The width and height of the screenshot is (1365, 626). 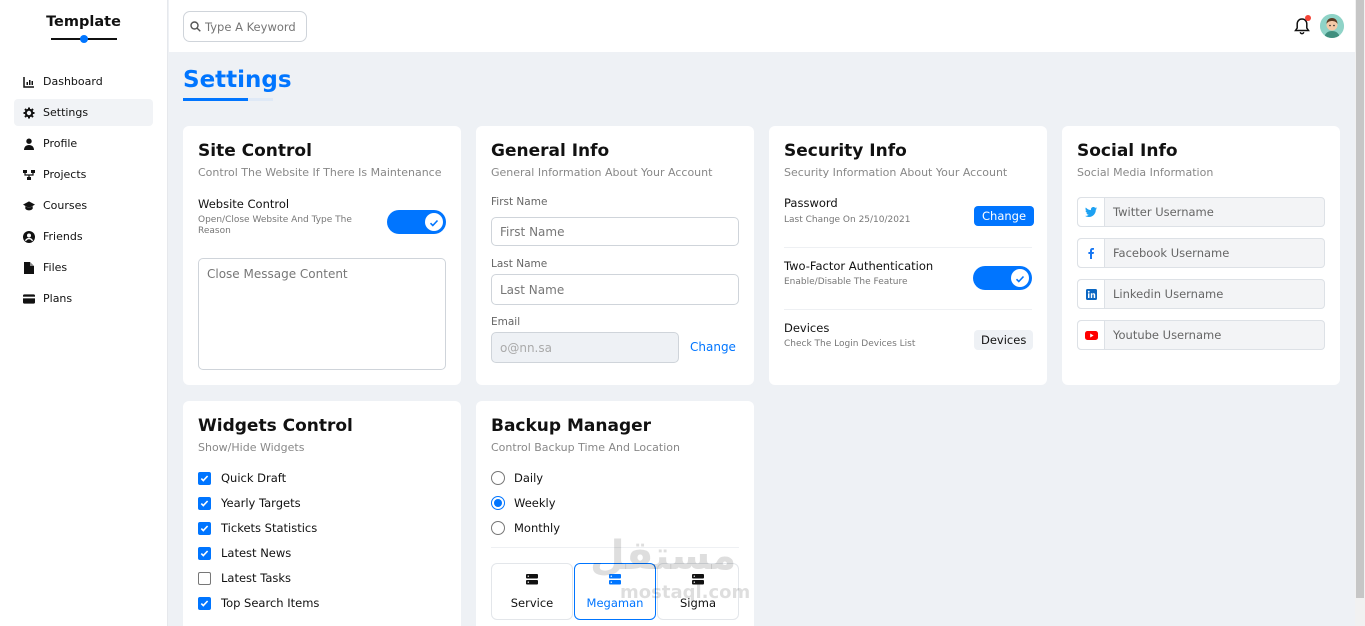 I want to click on linkedin-input: Linkedin Username, so click(x=1201, y=294).